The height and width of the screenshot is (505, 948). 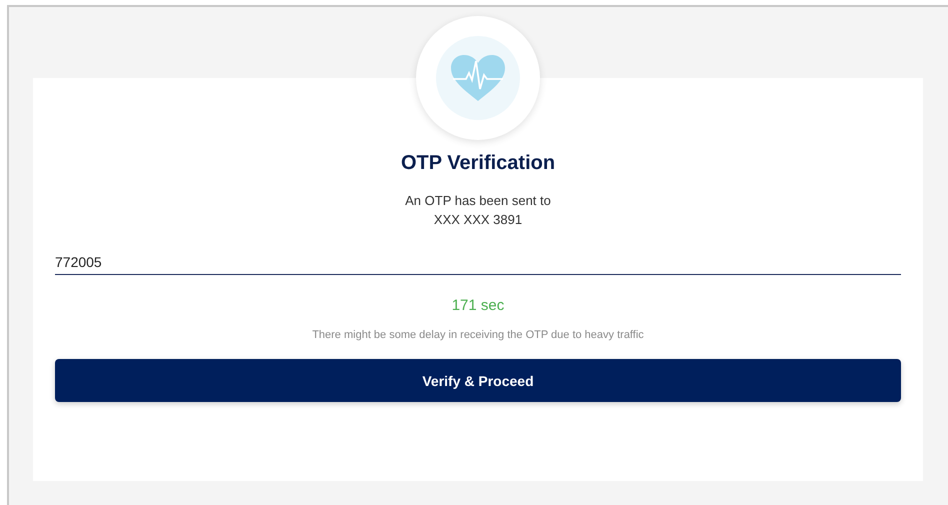 I want to click on verify-button: Verify & Proceed, so click(x=478, y=380).